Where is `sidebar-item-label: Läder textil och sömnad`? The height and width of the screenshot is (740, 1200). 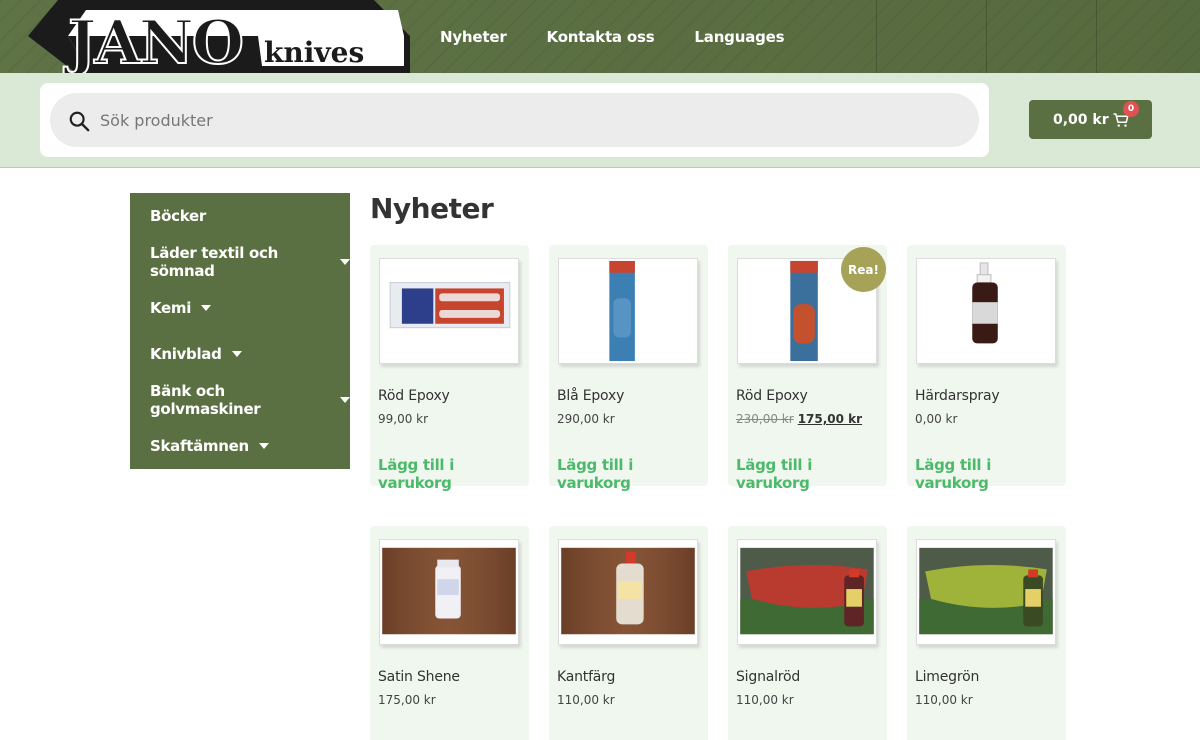
sidebar-item-label: Läder textil och sömnad is located at coordinates (214, 262).